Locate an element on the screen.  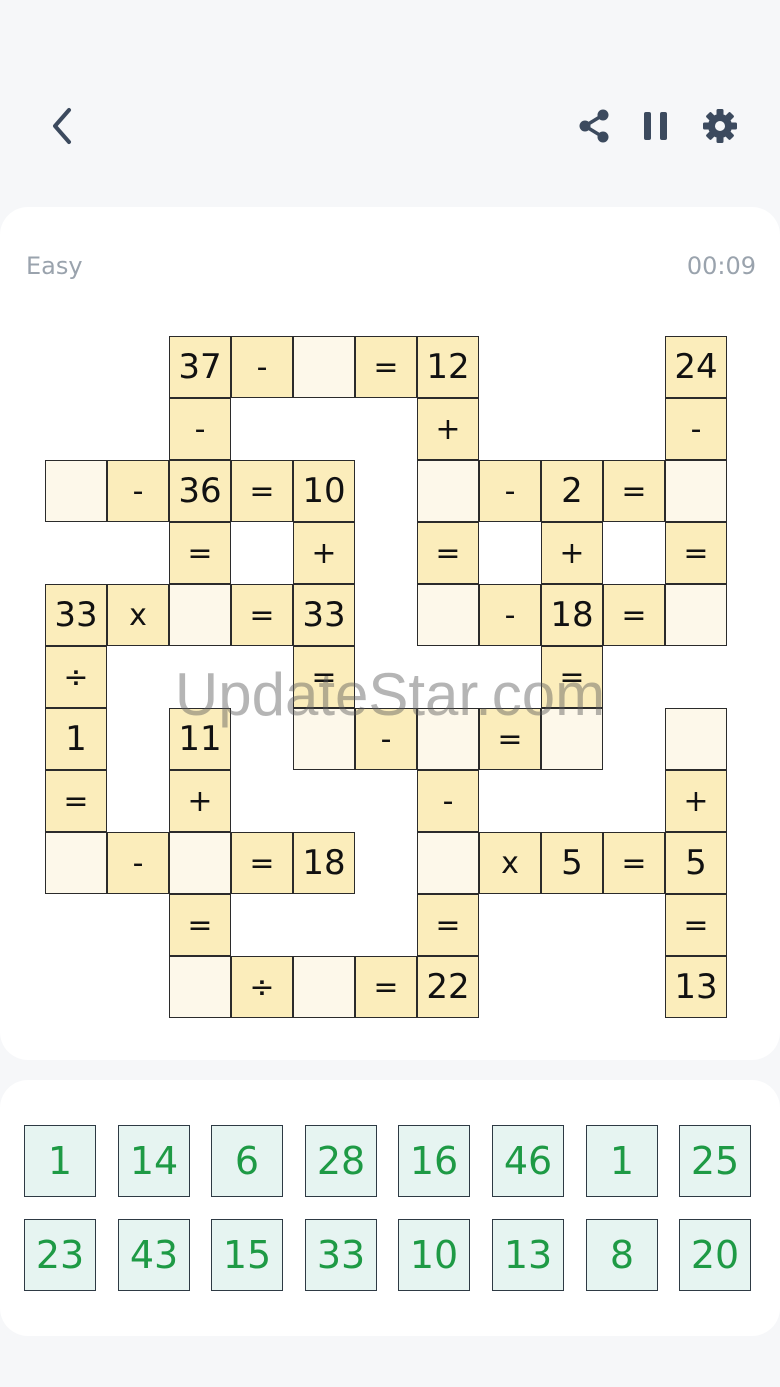
number-cell: 12 is located at coordinates (448, 367).